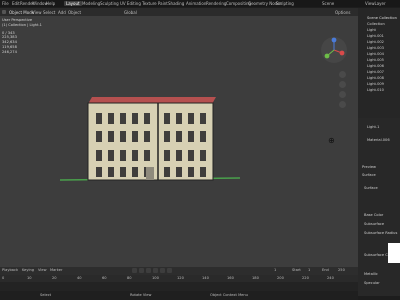  I want to click on next-key-icon, so click(162, 270).